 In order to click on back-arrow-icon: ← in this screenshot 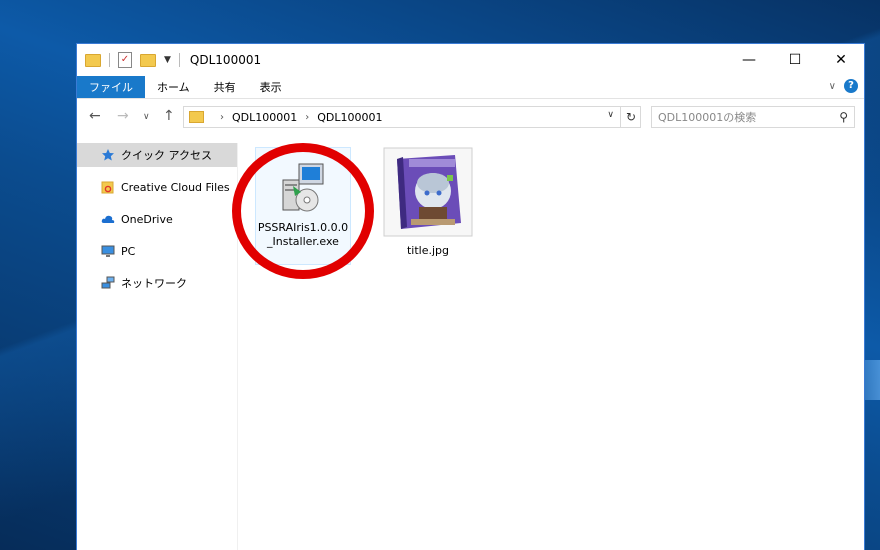, I will do `click(95, 116)`.